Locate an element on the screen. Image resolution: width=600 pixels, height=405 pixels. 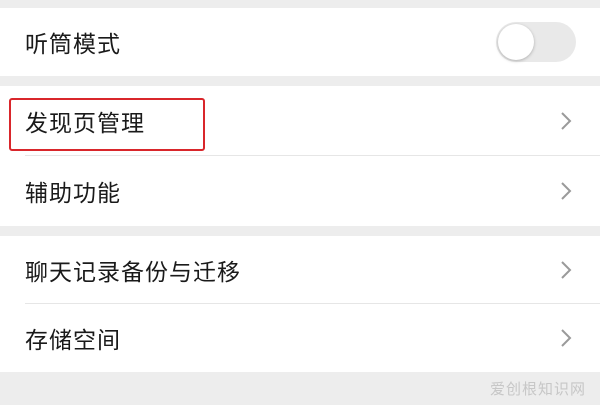
watermark-text: 爱创根知识网 is located at coordinates (537, 389).